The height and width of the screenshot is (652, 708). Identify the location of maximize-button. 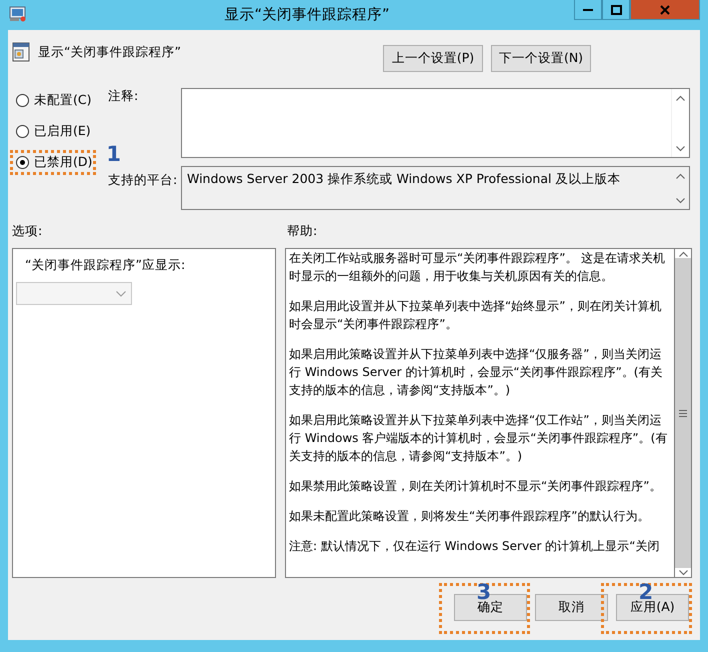
(616, 10).